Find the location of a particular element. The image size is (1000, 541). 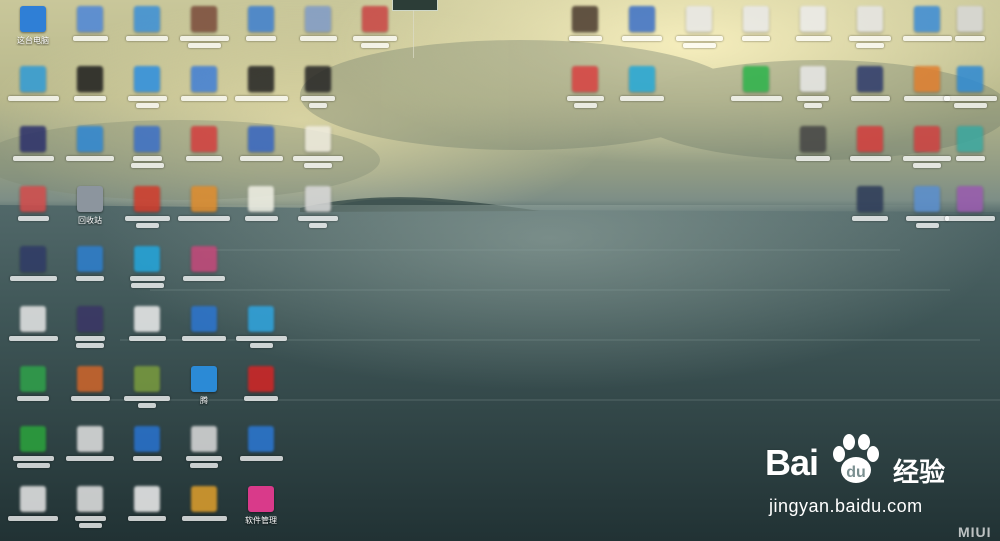

miui-corner-mark: MIUI is located at coordinates (975, 532).